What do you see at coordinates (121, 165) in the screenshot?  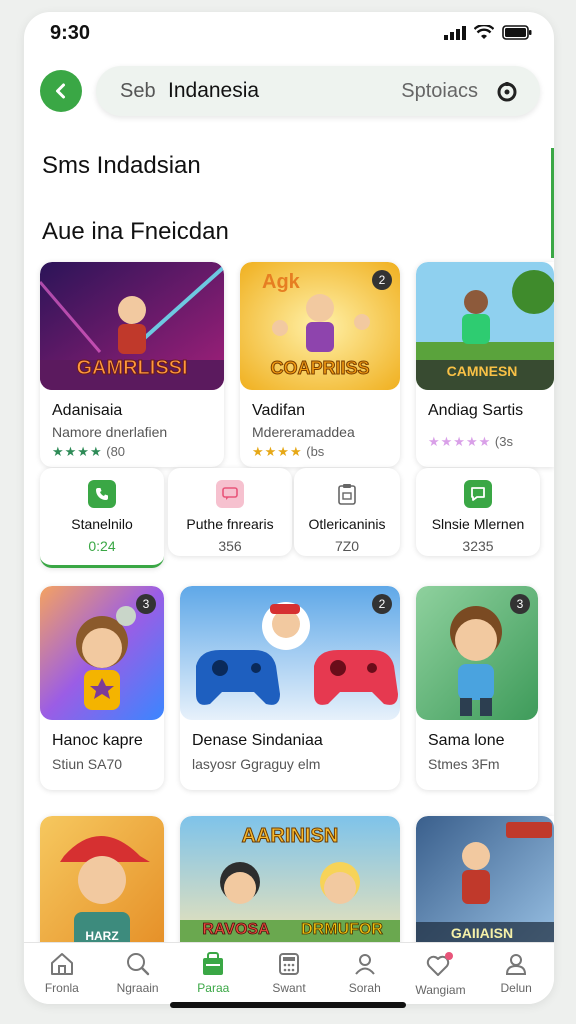 I see `section-title: Sms Indadsian` at bounding box center [121, 165].